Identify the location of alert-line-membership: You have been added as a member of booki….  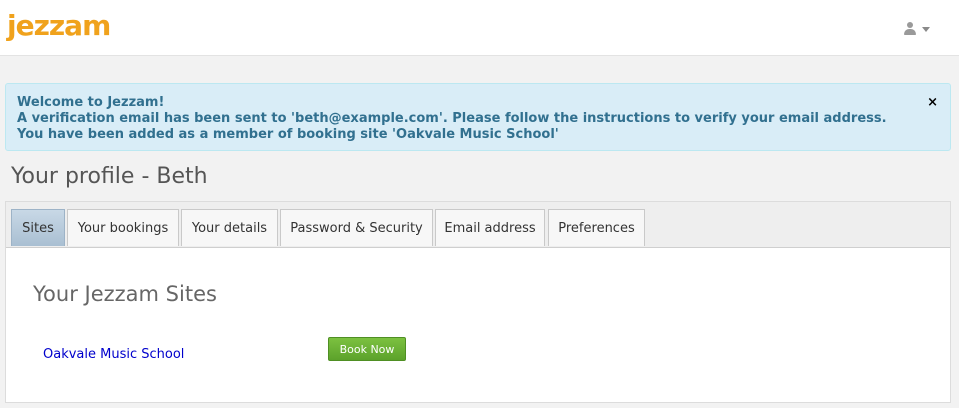
(288, 134).